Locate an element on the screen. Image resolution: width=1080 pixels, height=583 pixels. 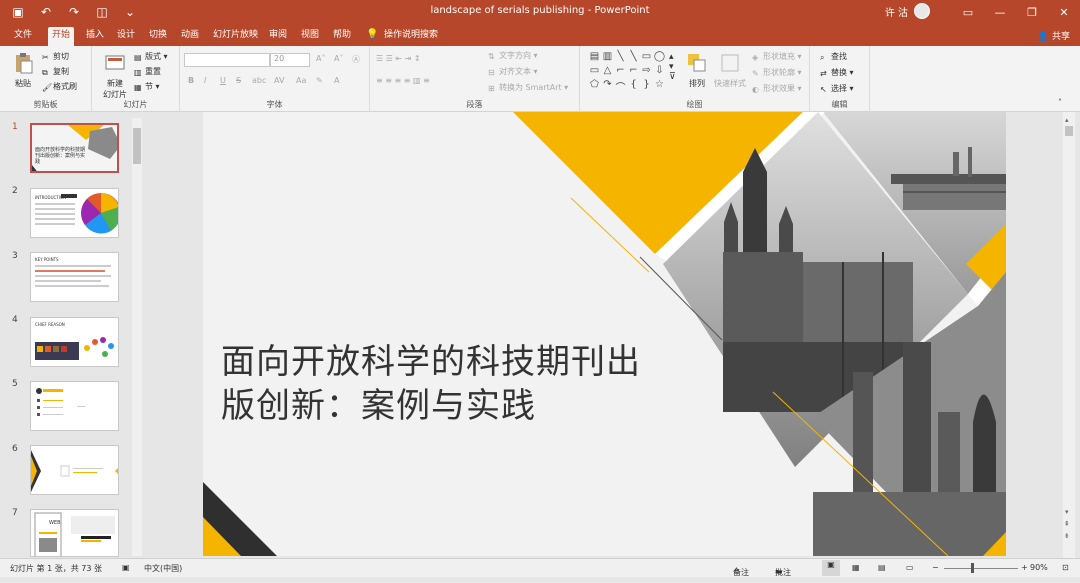
elbow-shape-icon: ⌐ is located at coordinates (620, 72).